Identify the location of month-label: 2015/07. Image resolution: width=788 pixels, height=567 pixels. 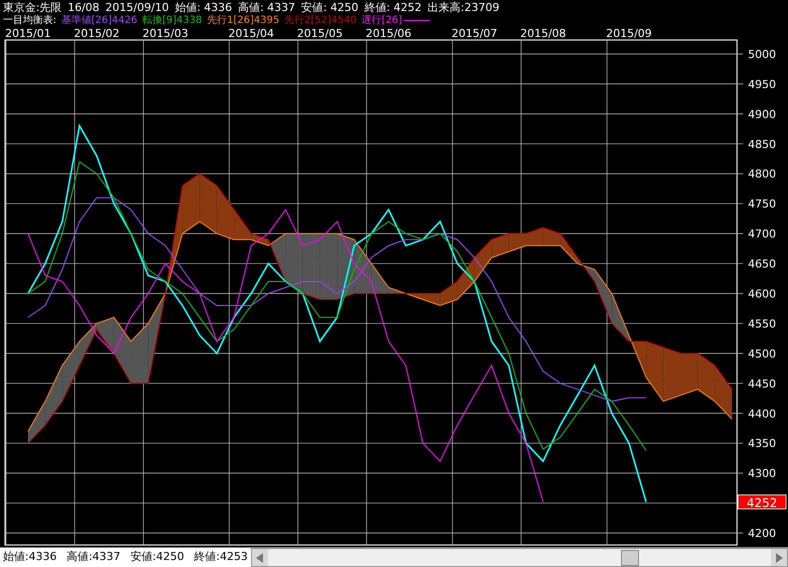
(475, 33).